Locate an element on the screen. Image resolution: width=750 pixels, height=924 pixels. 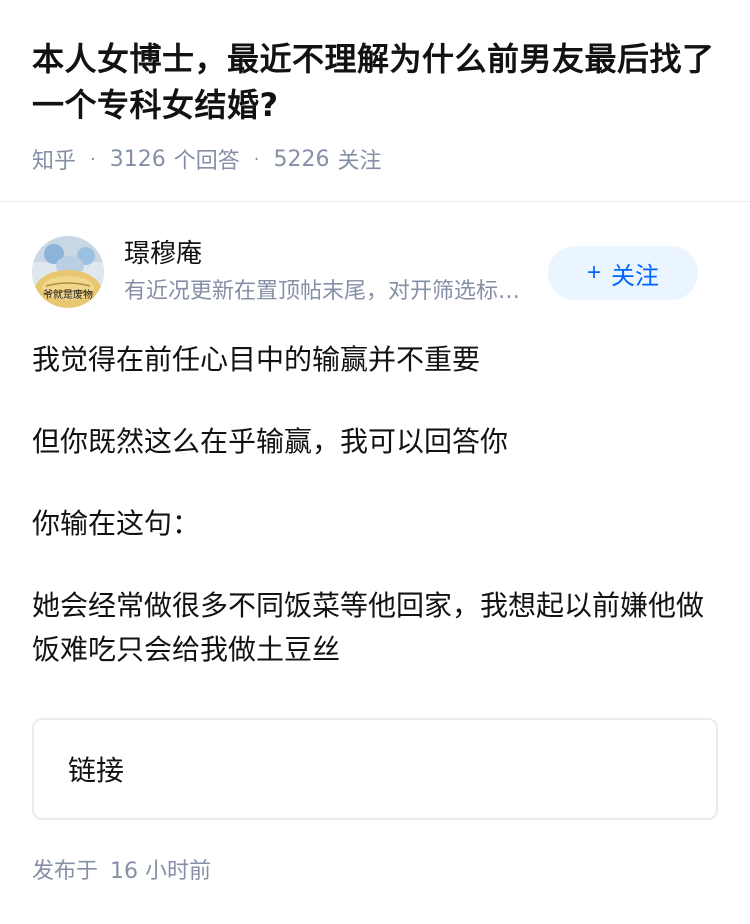
section-divider is located at coordinates (375, 201).